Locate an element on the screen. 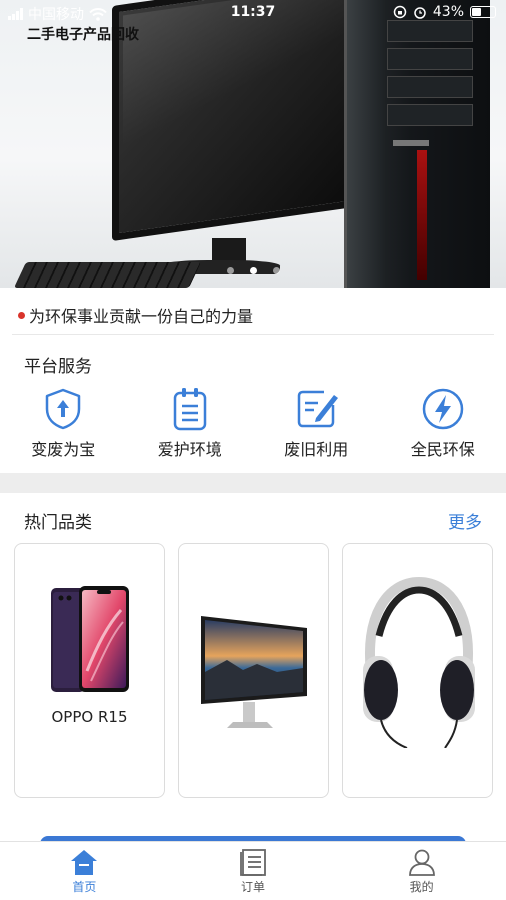 Image resolution: width=506 pixels, height=900 pixels. banner-keyboard-image is located at coordinates (107, 275).